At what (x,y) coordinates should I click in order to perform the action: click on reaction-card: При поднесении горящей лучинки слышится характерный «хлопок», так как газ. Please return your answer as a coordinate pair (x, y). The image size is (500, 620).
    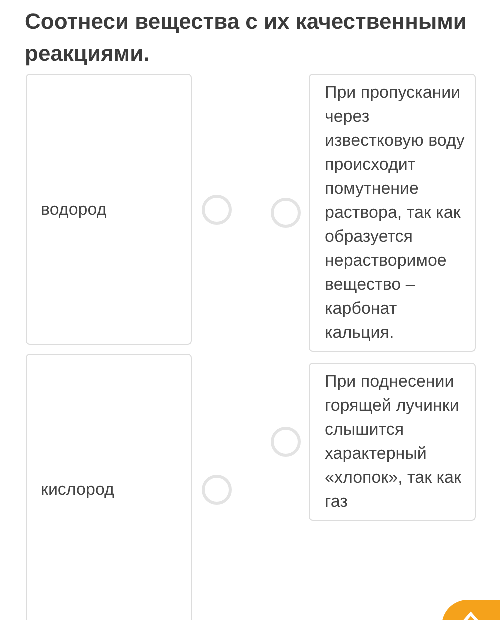
    Looking at the image, I should click on (392, 442).